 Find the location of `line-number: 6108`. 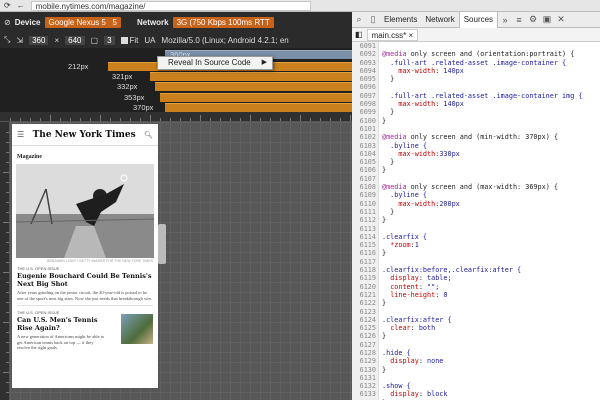

line-number: 6108 is located at coordinates (367, 187).